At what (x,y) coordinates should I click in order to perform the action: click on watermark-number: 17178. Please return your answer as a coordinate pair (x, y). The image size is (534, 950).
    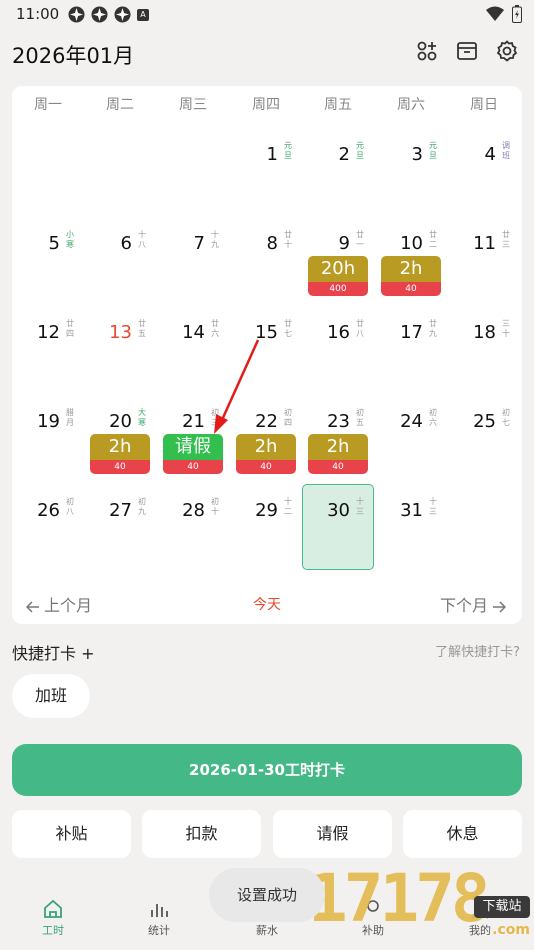
    Looking at the image, I should click on (399, 898).